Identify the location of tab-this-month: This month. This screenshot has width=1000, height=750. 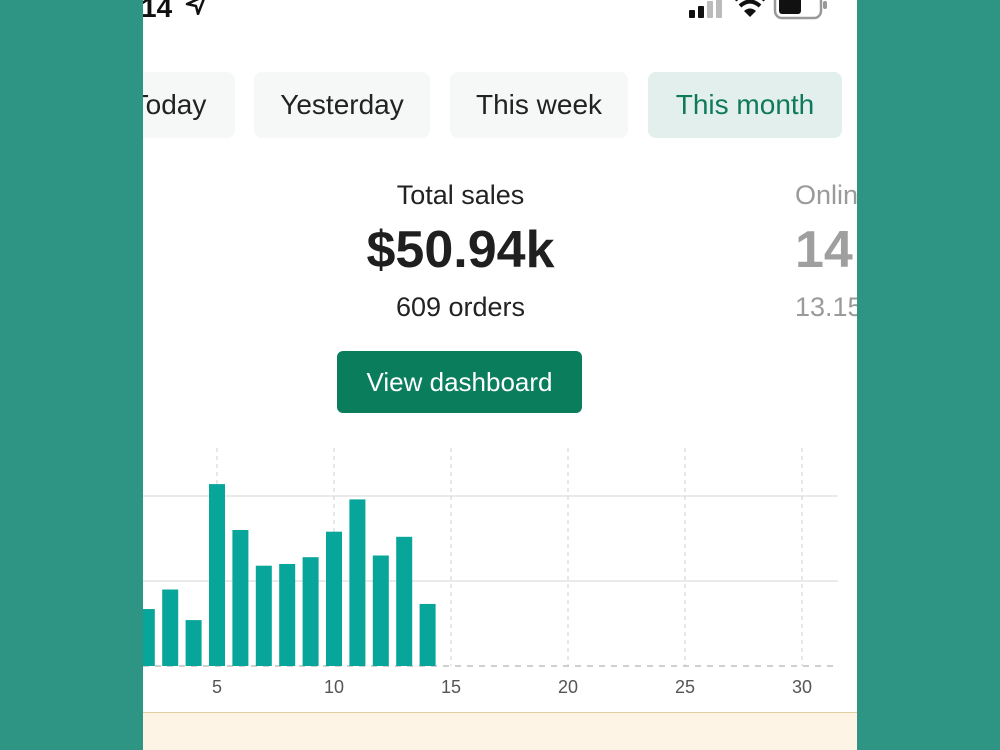
(745, 105).